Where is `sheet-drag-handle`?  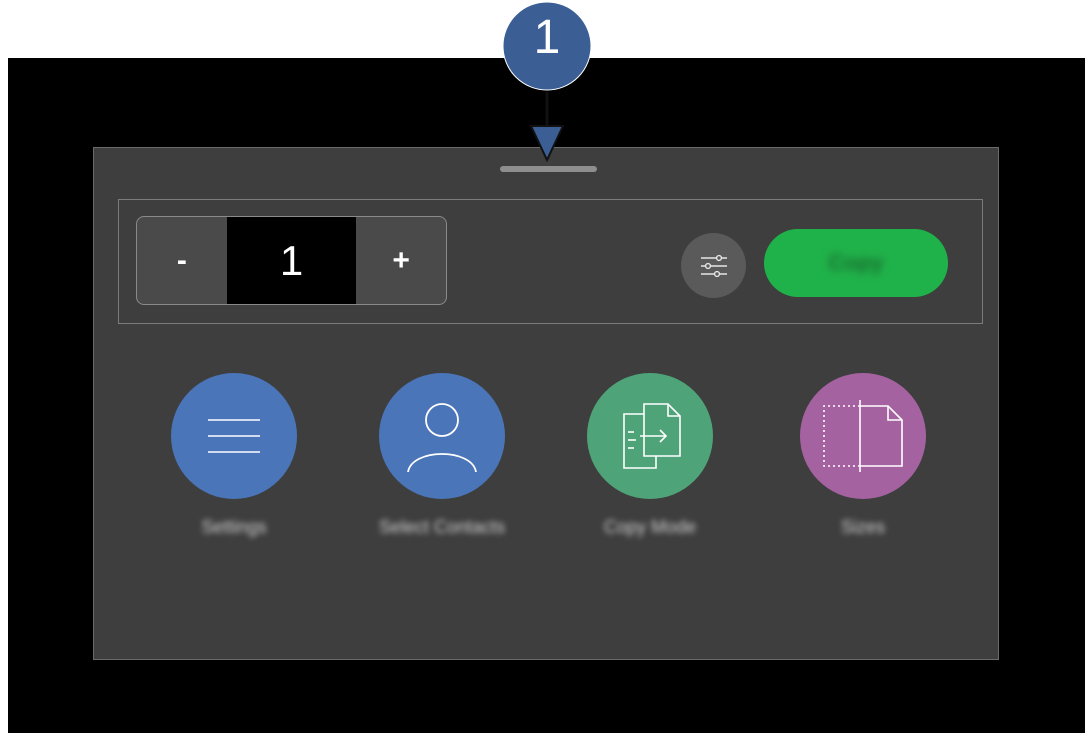 sheet-drag-handle is located at coordinates (548, 169).